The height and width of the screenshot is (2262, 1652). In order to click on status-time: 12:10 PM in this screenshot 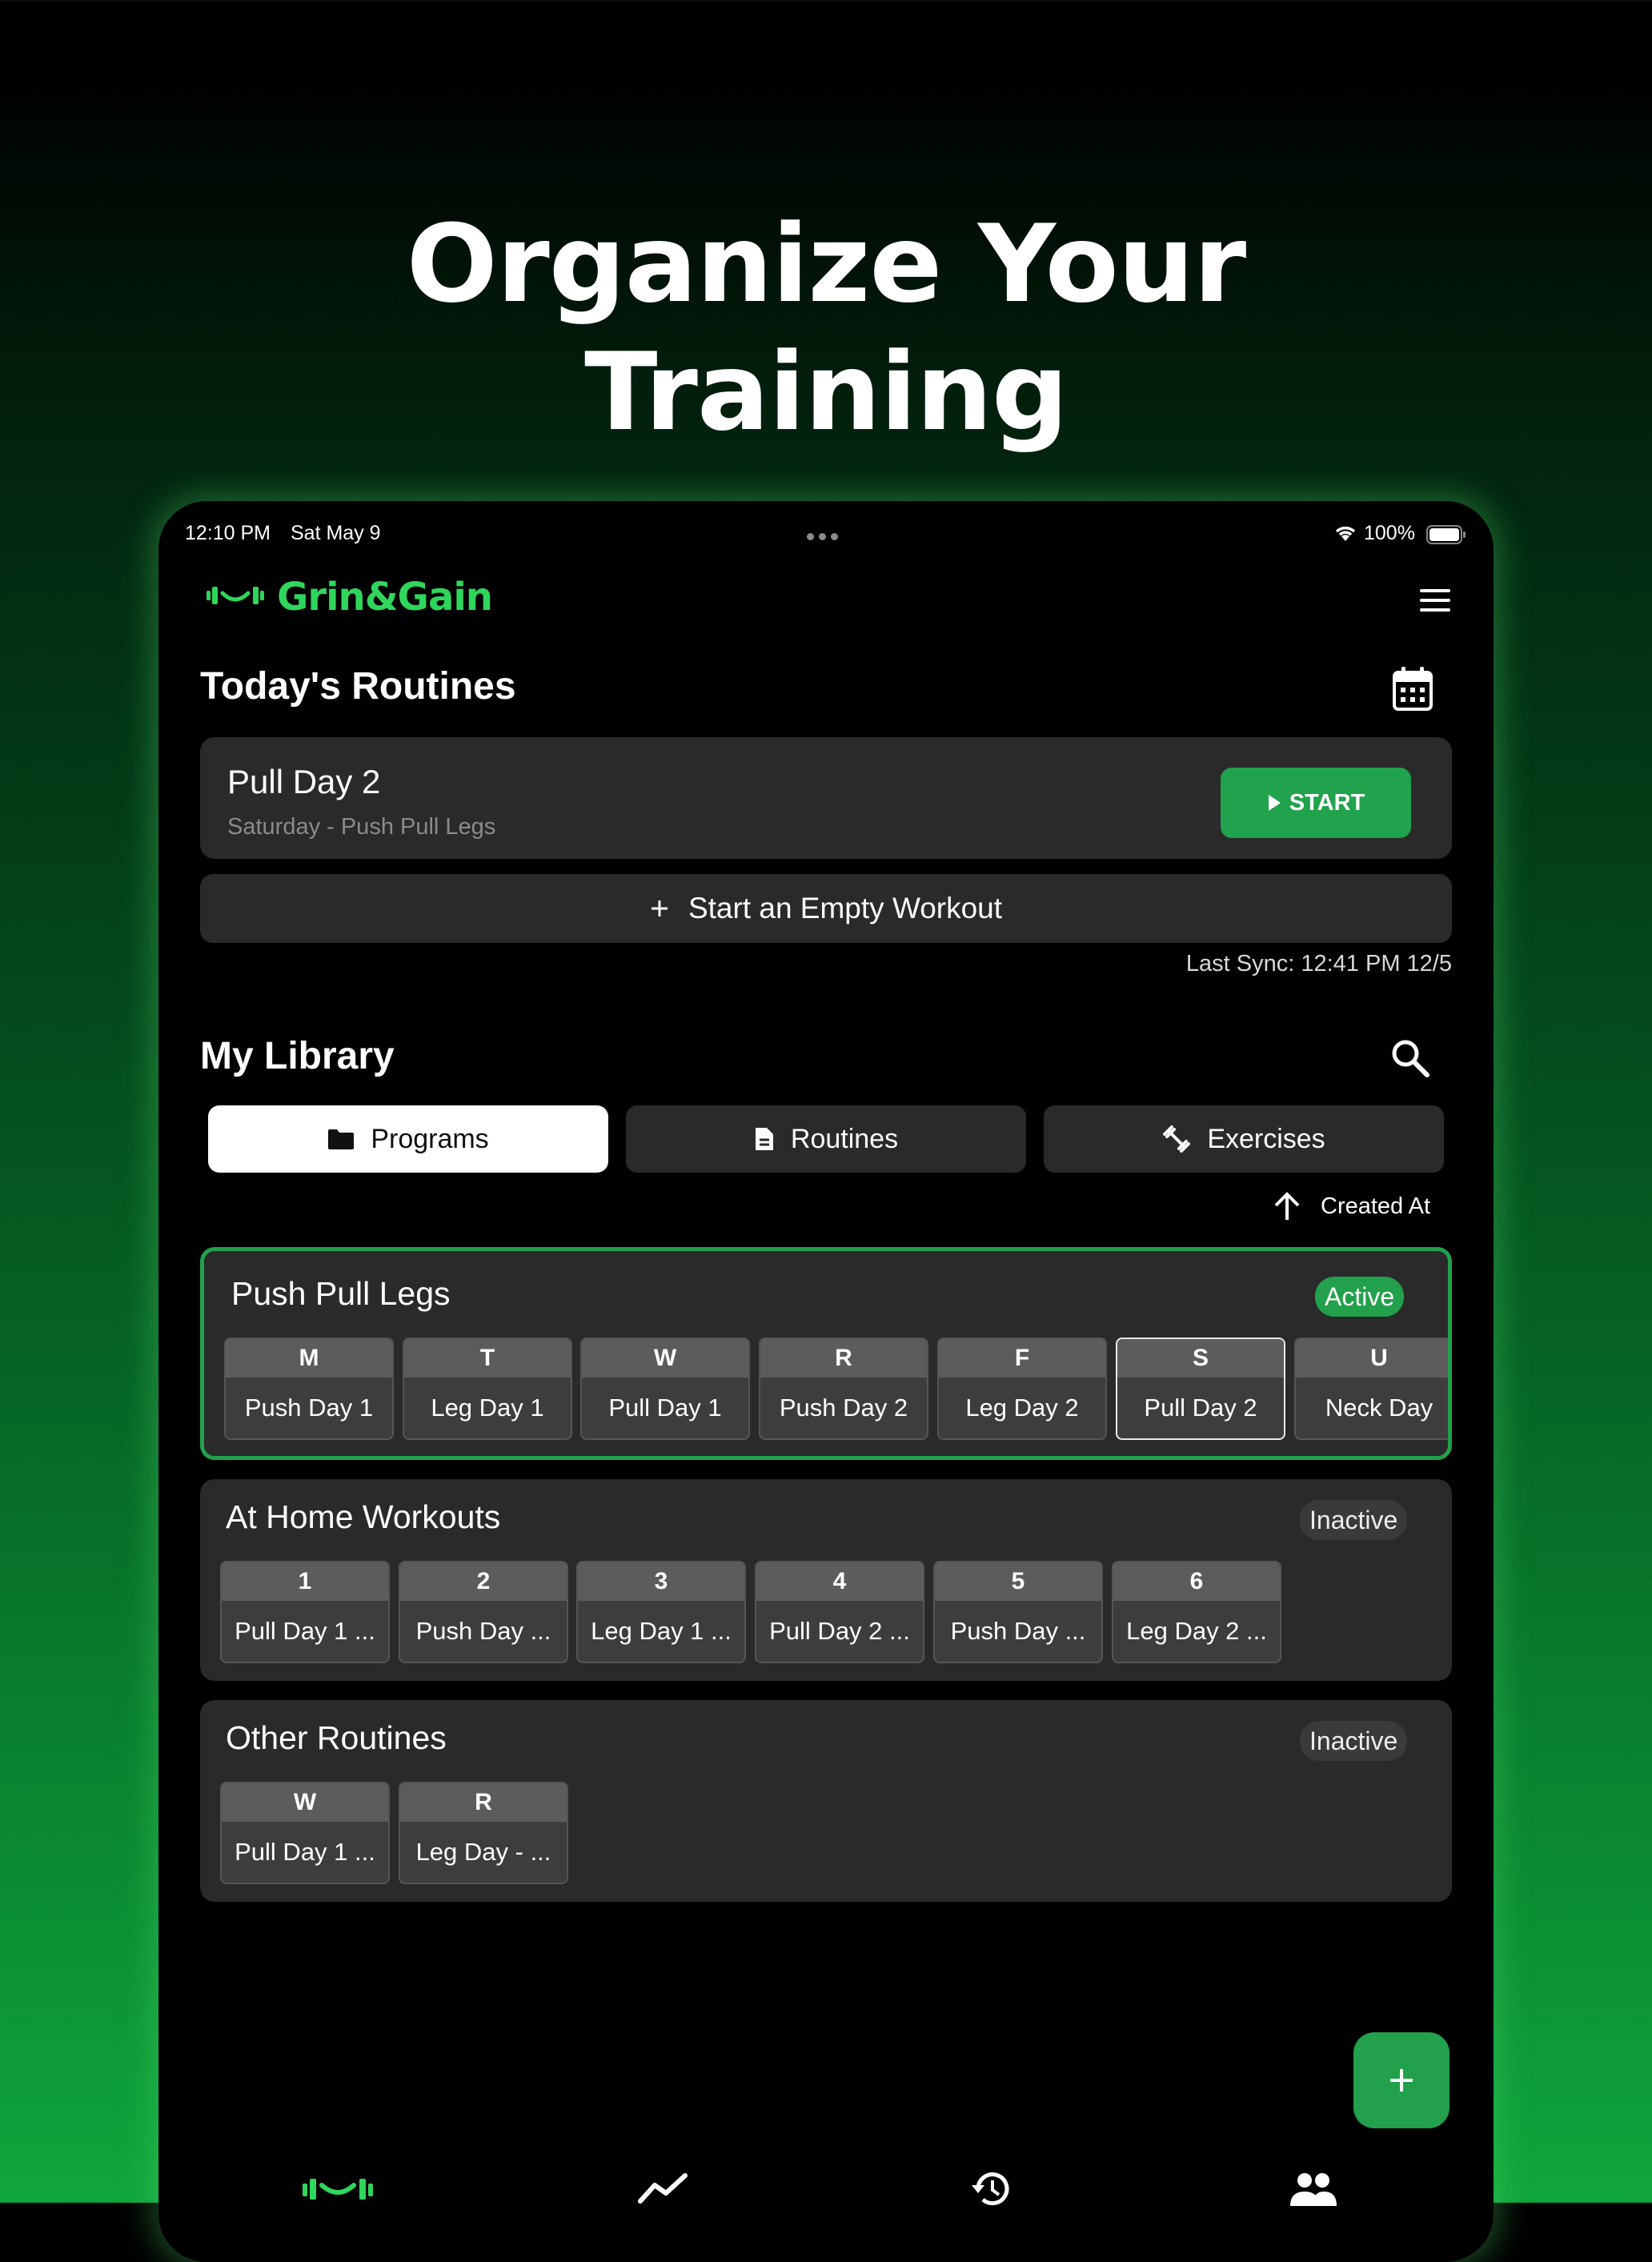, I will do `click(228, 533)`.